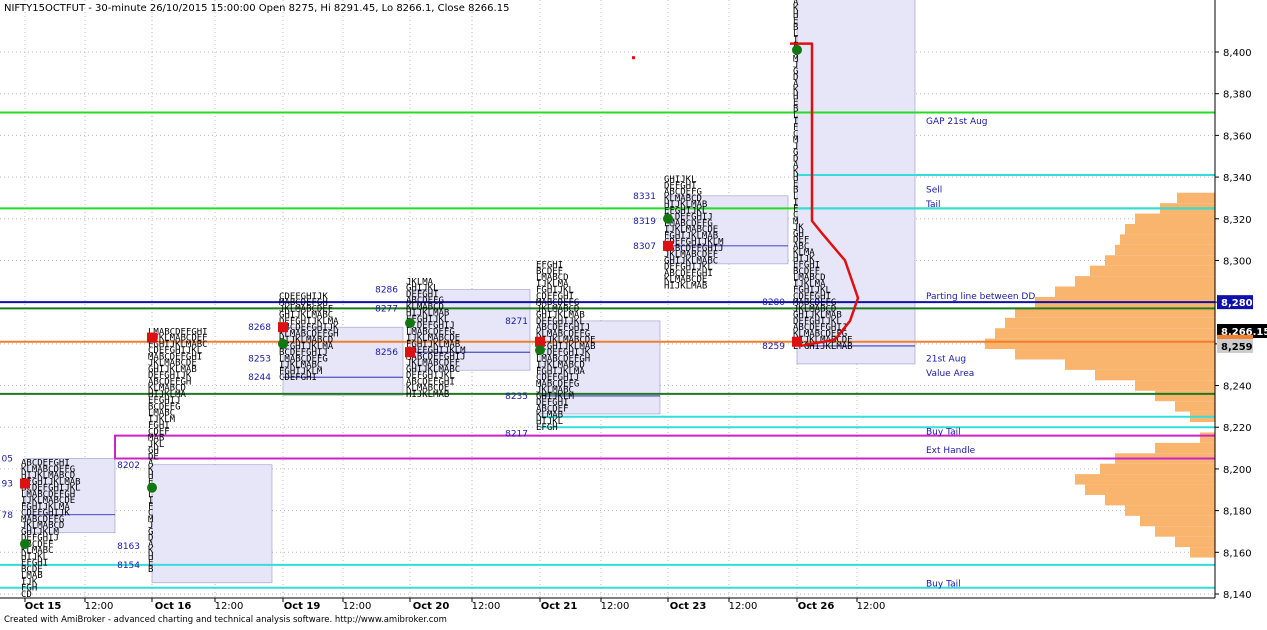 The image size is (1267, 630). I want to click on y-tick-label: 8,240, so click(1237, 387).